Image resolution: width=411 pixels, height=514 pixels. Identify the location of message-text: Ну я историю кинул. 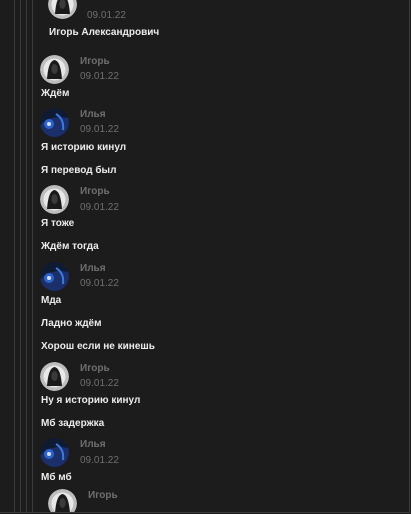
(91, 400).